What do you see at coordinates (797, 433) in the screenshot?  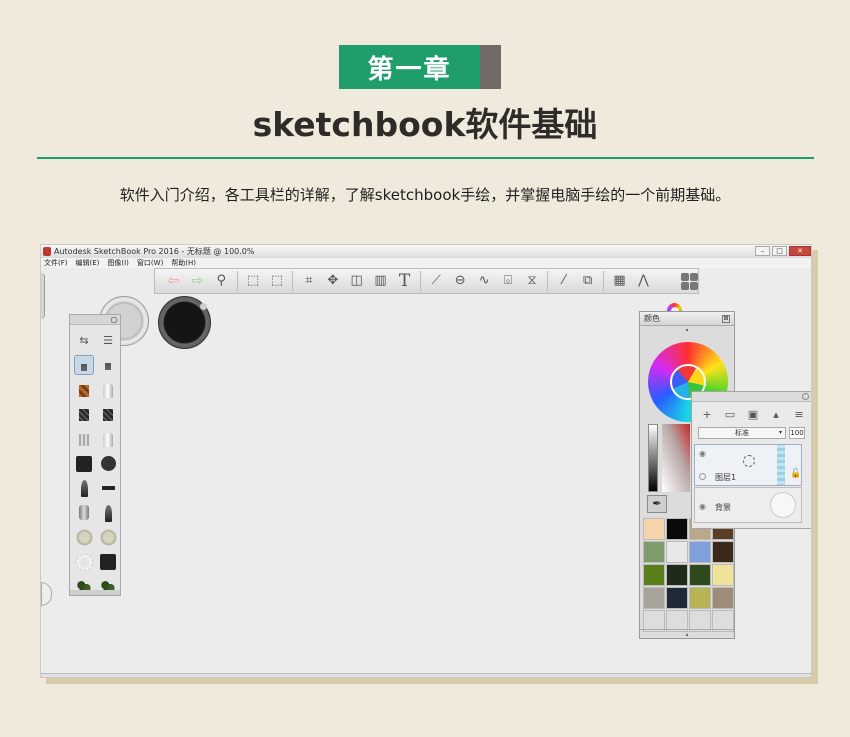 I see `opacity-field: 100` at bounding box center [797, 433].